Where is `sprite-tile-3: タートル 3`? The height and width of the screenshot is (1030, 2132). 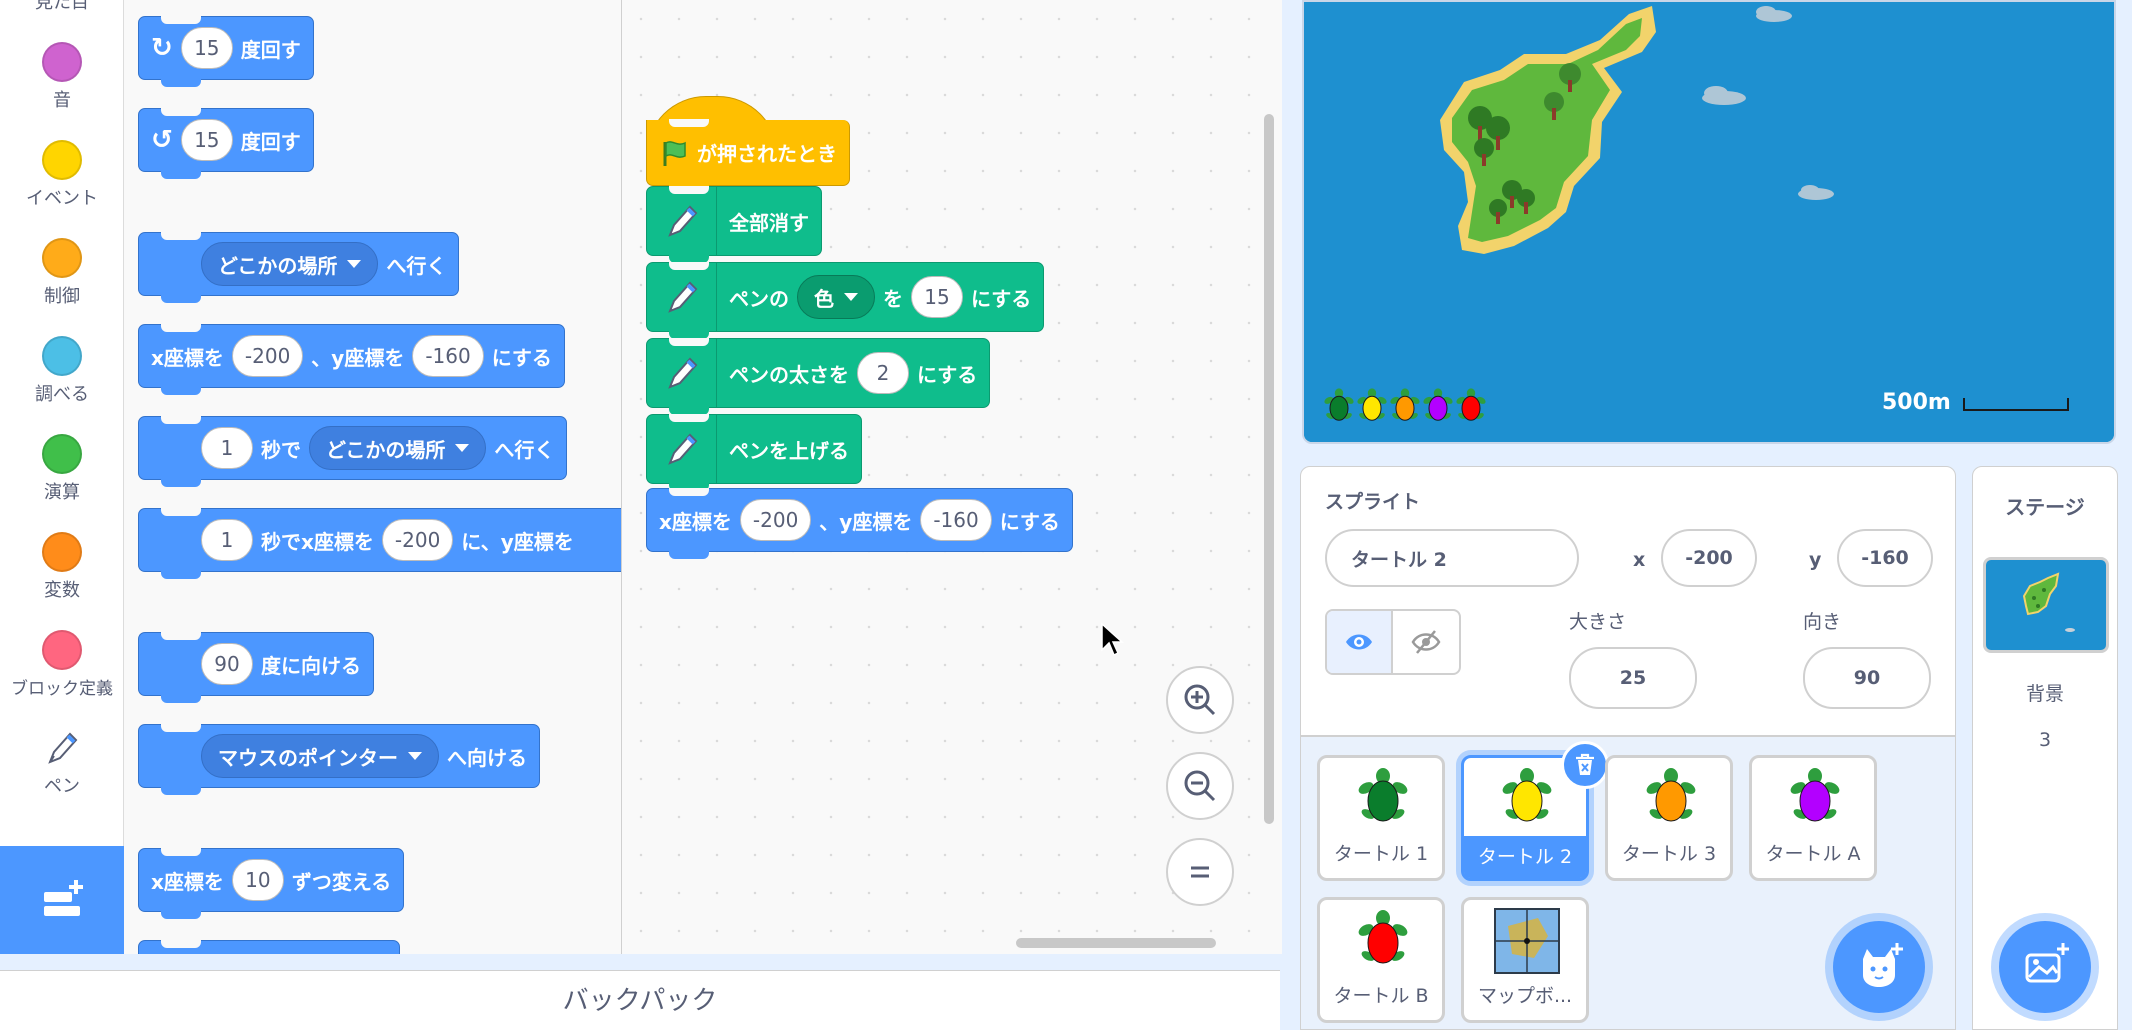
sprite-tile-3: タートル 3 is located at coordinates (1669, 818).